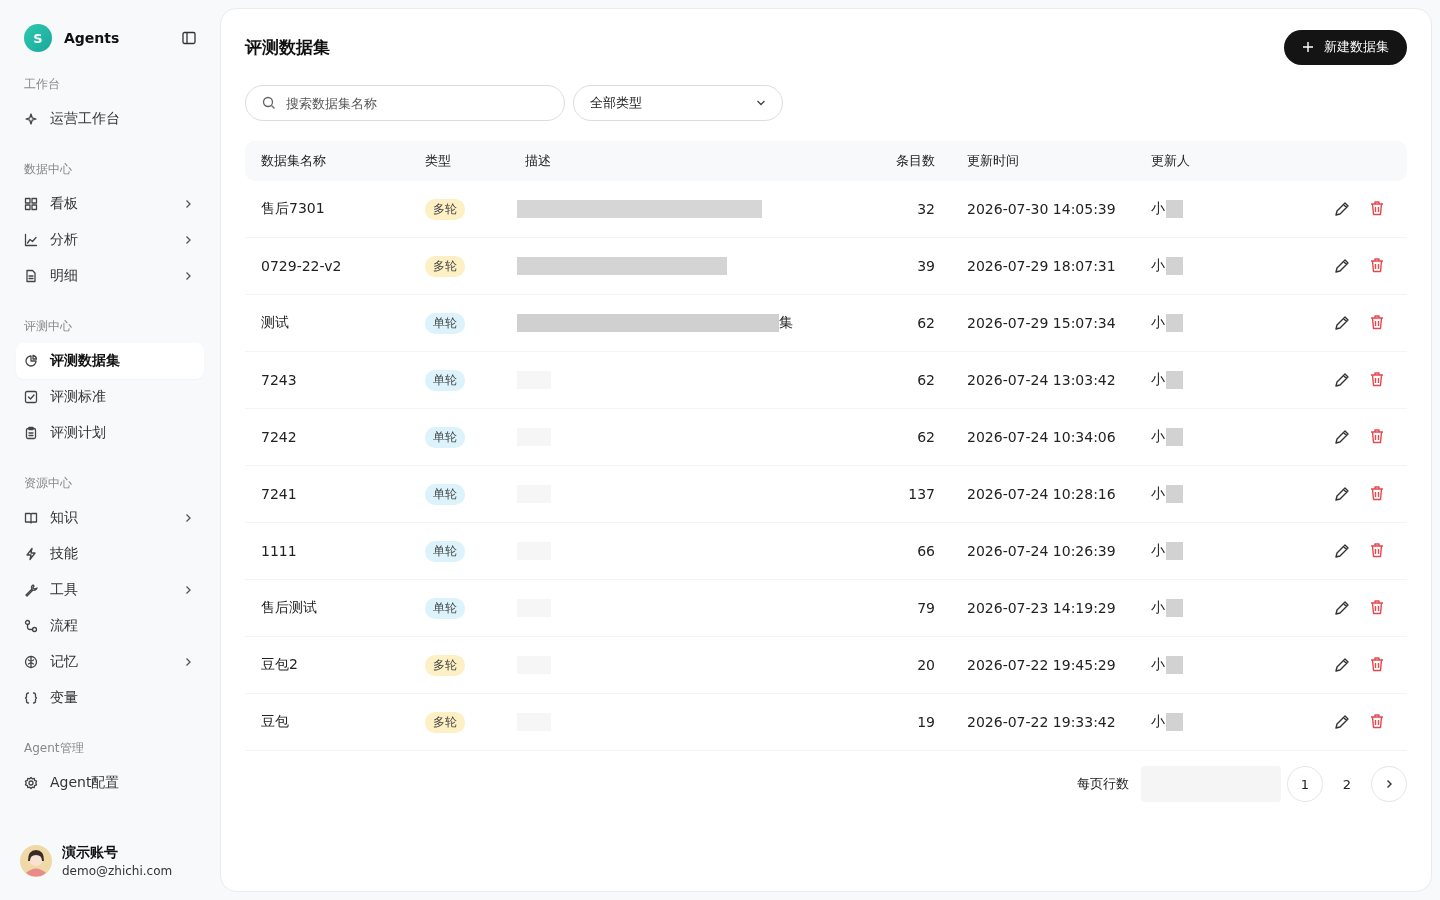 The height and width of the screenshot is (900, 1440). I want to click on nav-item: 知识, so click(110, 518).